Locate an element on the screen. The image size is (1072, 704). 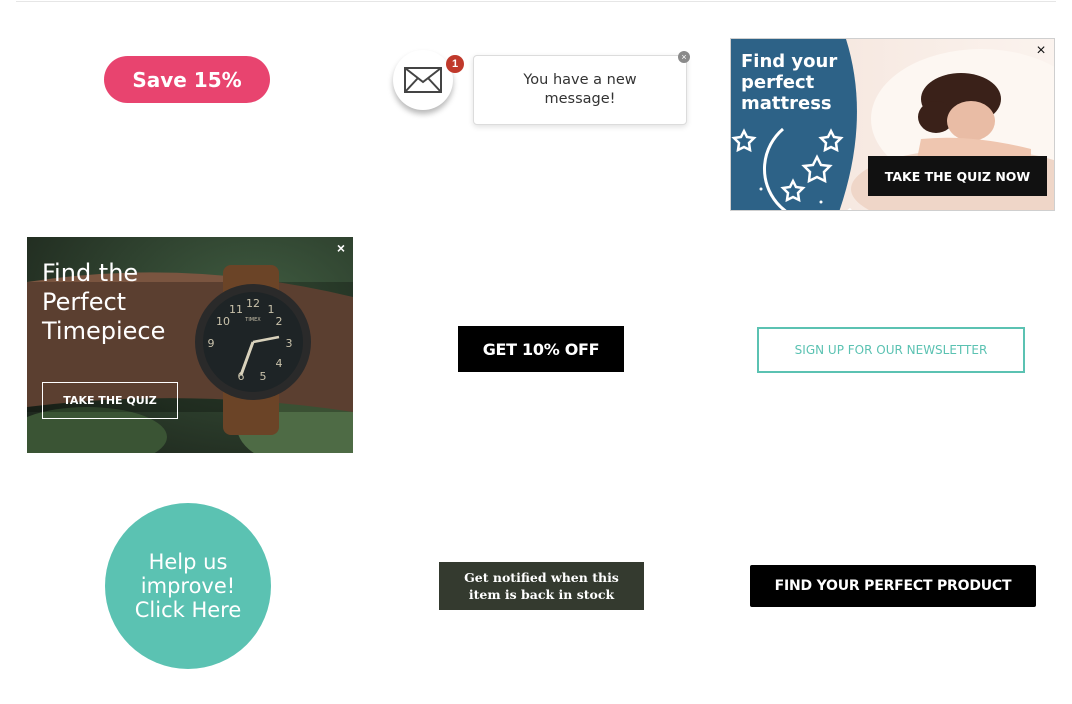
take-the-quiz-now-button: TAKE THE QUIZ NOW is located at coordinates (957, 176).